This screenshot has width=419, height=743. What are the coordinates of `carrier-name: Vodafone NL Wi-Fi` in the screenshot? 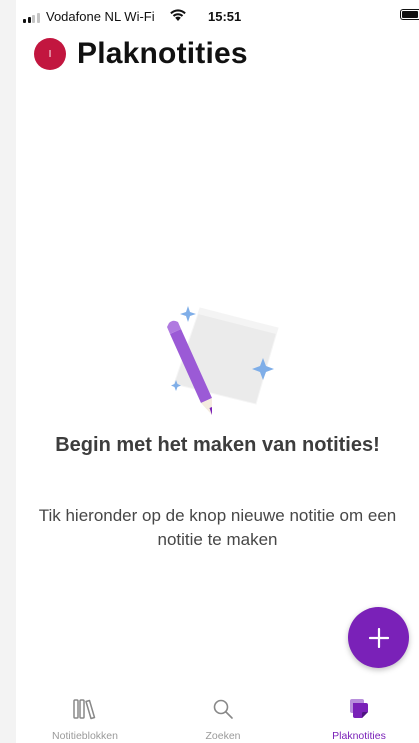 It's located at (100, 16).